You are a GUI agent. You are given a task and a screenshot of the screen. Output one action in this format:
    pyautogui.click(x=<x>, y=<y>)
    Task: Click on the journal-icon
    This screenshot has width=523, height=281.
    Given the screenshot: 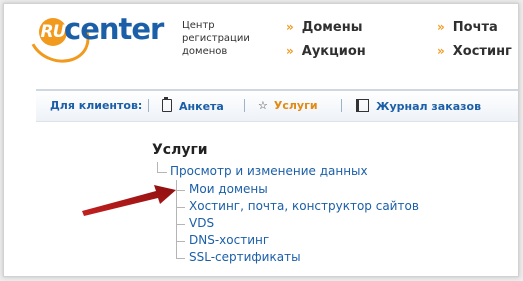 What is the action you would take?
    pyautogui.click(x=362, y=105)
    